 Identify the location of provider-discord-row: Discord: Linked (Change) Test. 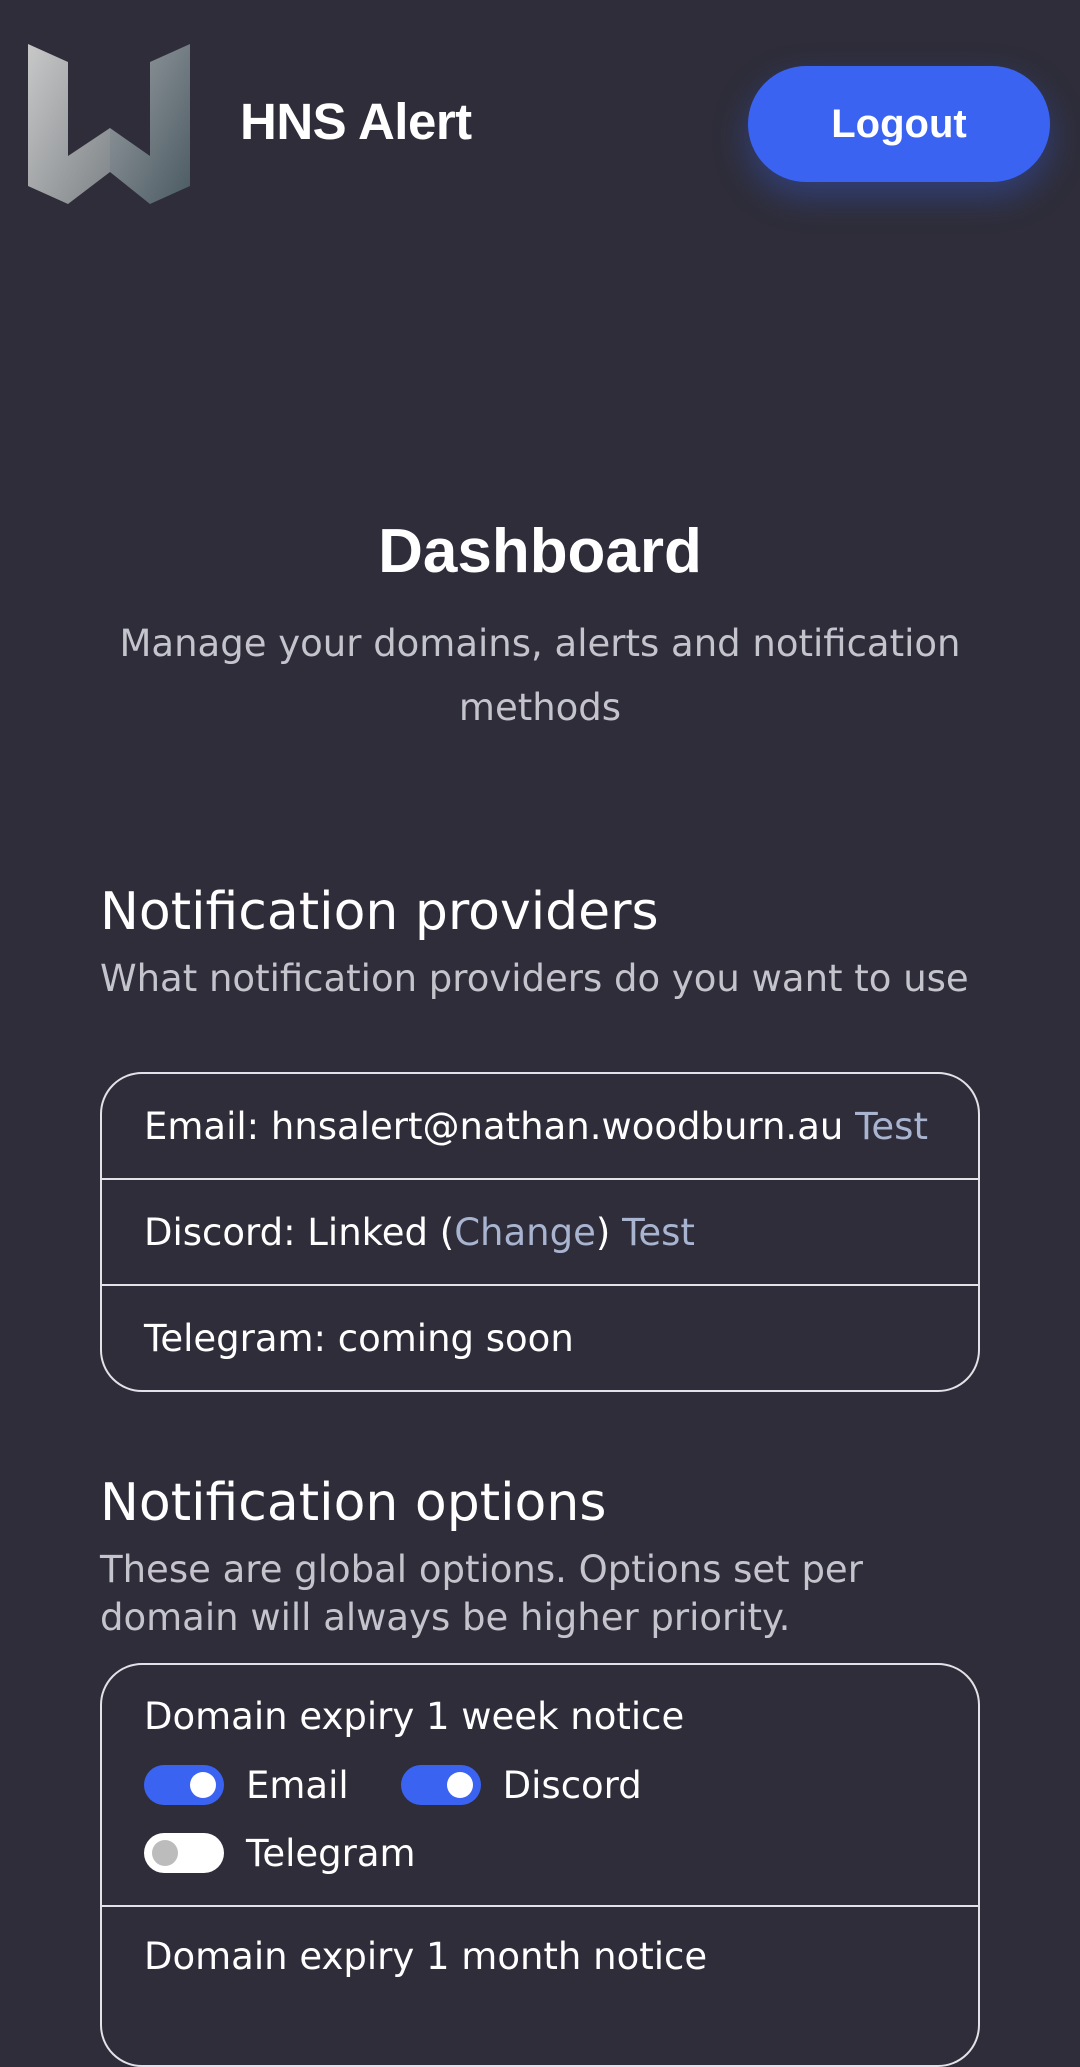
(540, 1233).